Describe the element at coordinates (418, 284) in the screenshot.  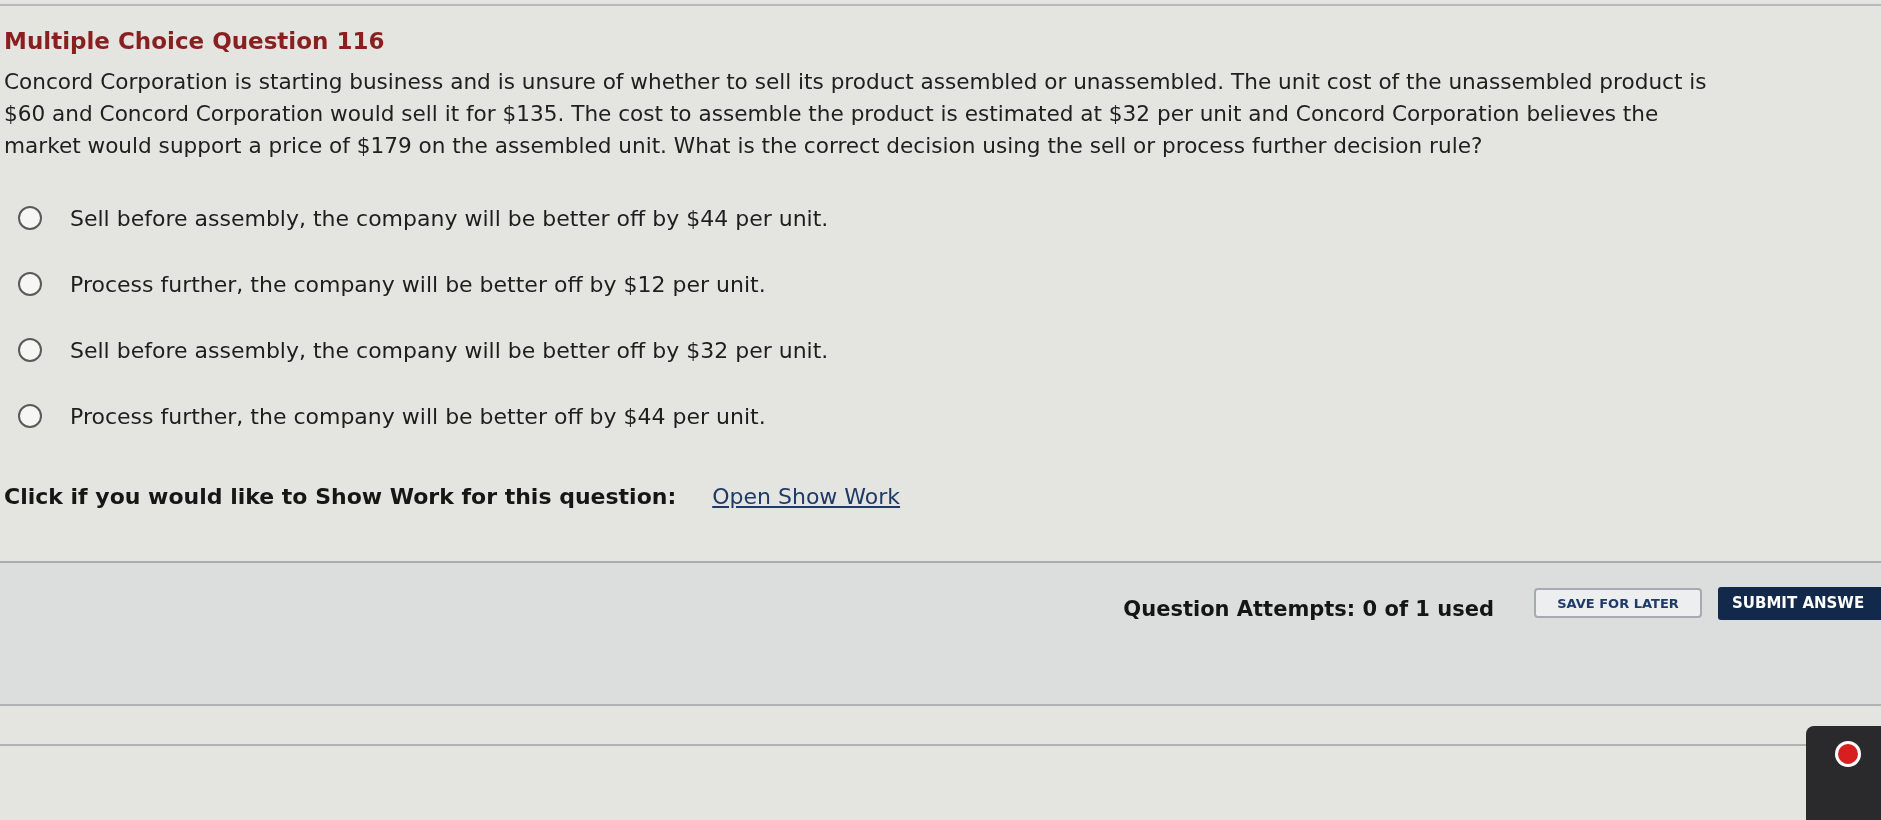
I see `option-label: Process further, the company will be better off by $12 per unit.` at that location.